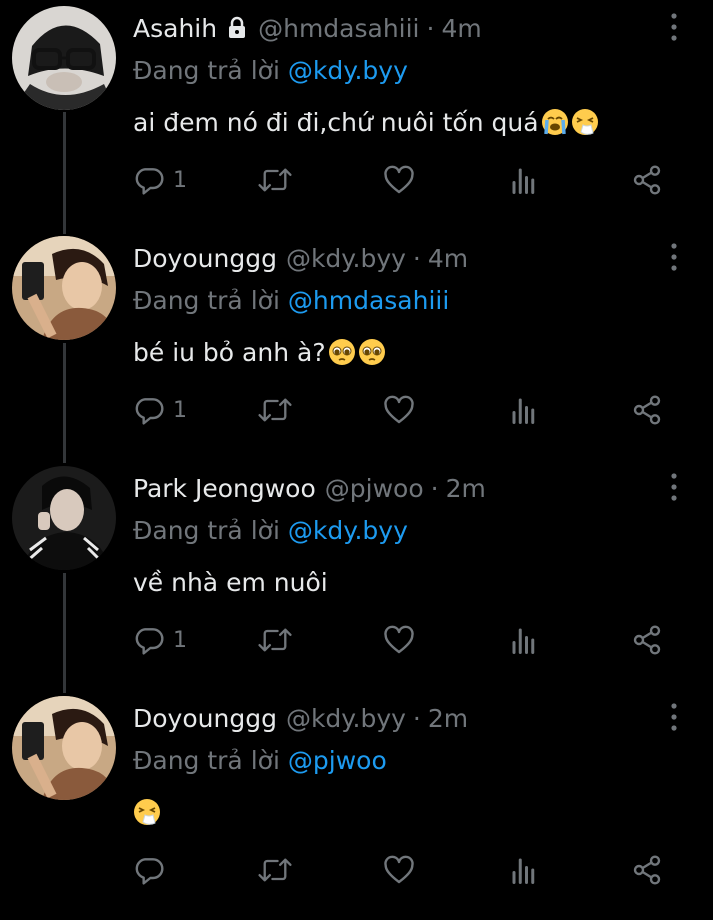  What do you see at coordinates (336, 122) in the screenshot?
I see `tweet-text-content: ai đem nó đi đi,chứ nuôi tốn quá` at bounding box center [336, 122].